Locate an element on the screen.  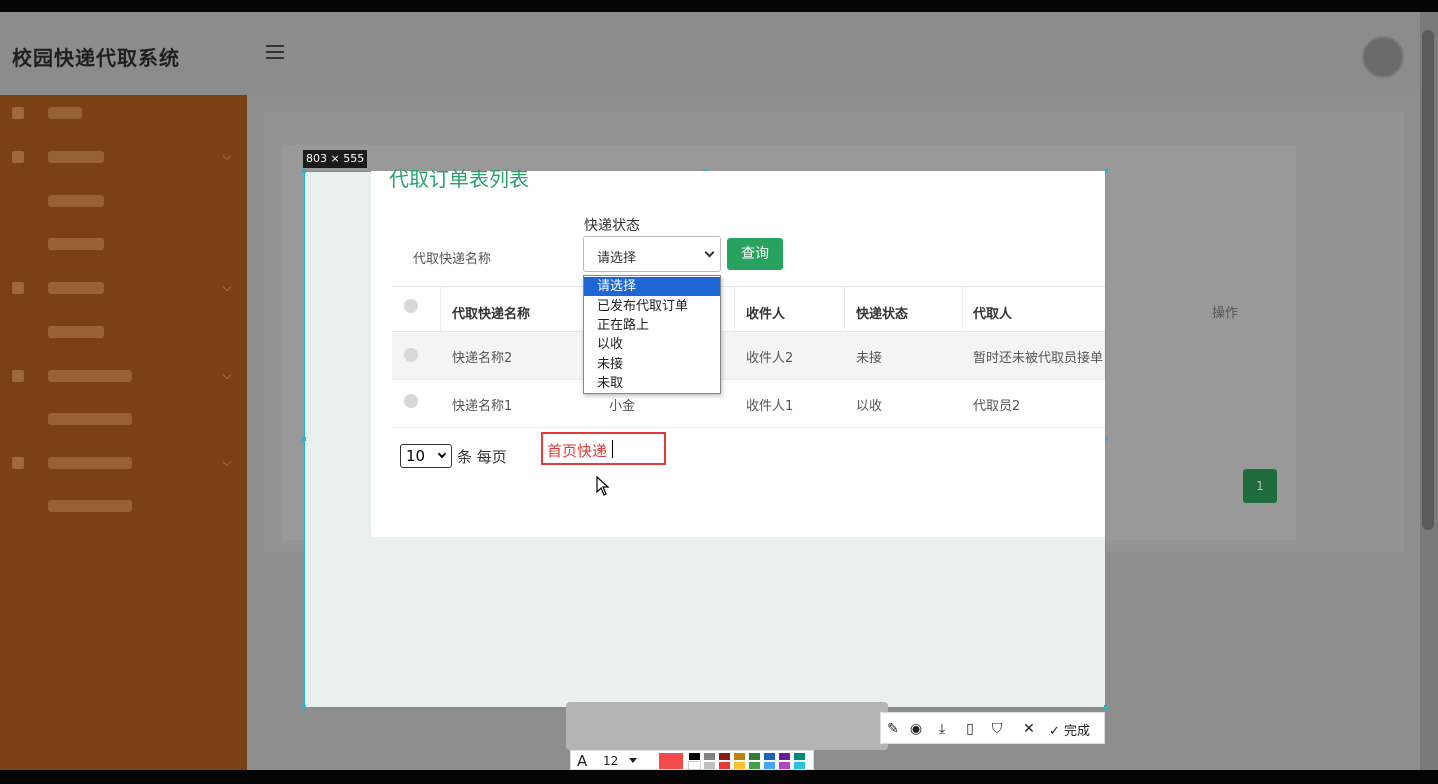
download-icon: ⤓ is located at coordinates (942, 729).